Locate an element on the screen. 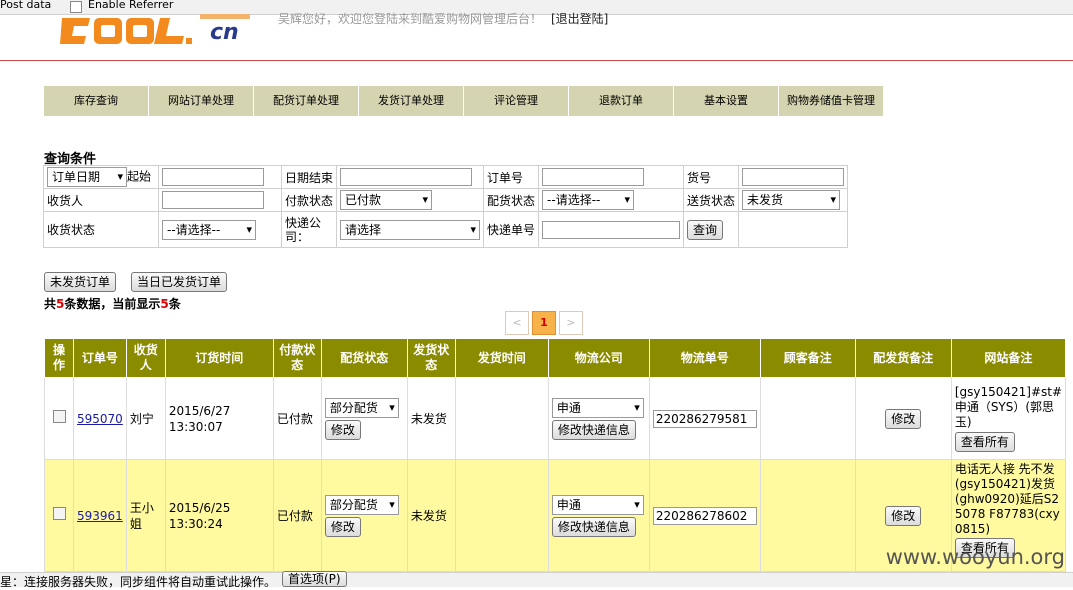  status-message: 星：连接服务器失败，同步组件将自动重试此操作。 is located at coordinates (138, 582).